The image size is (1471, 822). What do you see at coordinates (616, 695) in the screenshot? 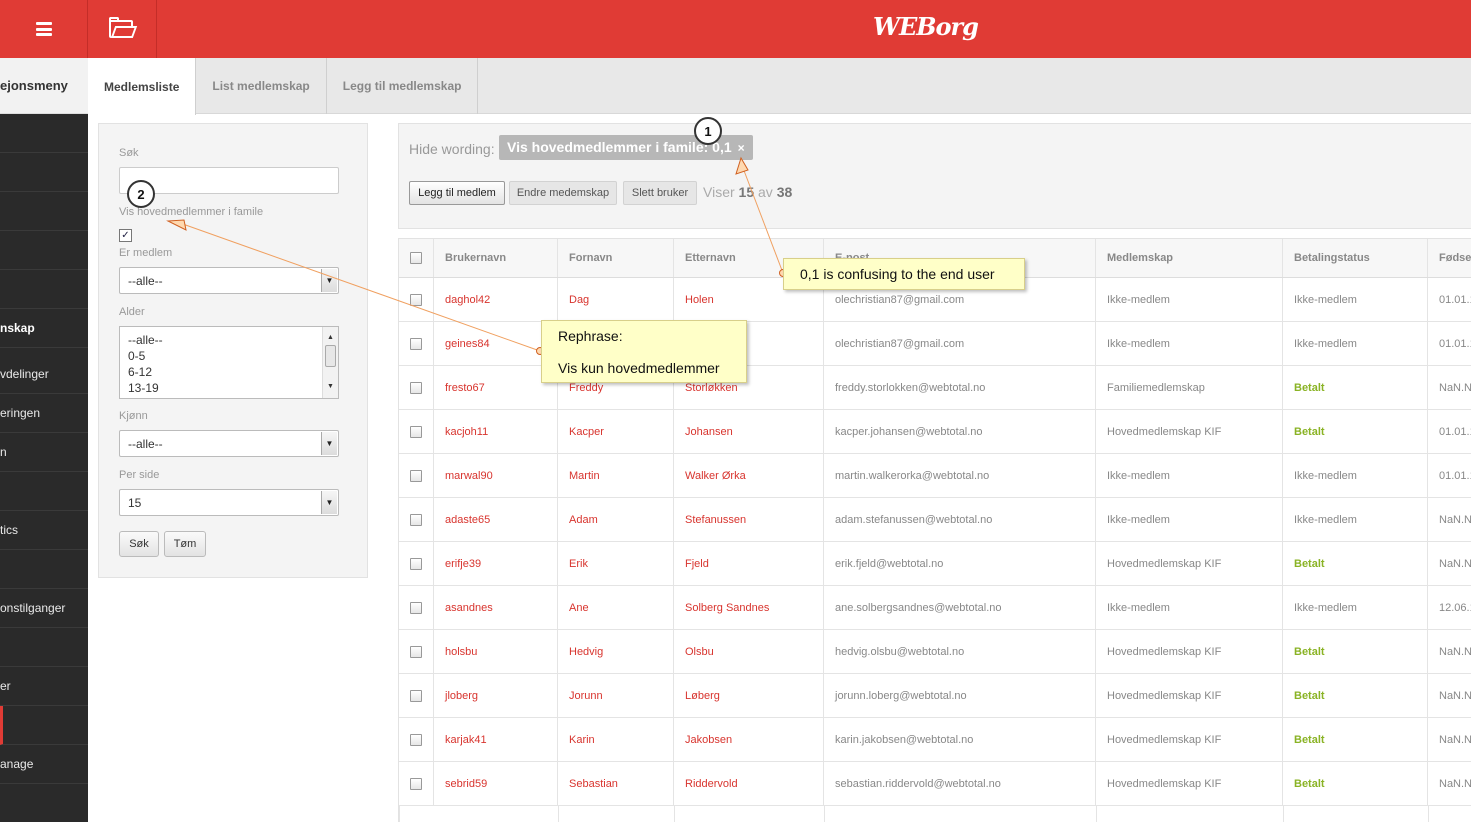
I see `cell-first-name: Jorunn` at bounding box center [616, 695].